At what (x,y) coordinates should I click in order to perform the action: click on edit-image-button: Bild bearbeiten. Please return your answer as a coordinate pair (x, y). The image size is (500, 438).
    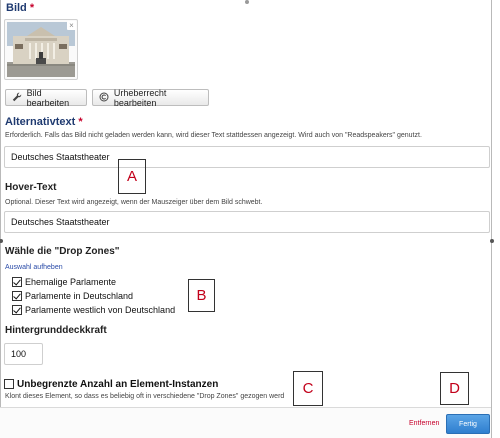
    Looking at the image, I should click on (46, 97).